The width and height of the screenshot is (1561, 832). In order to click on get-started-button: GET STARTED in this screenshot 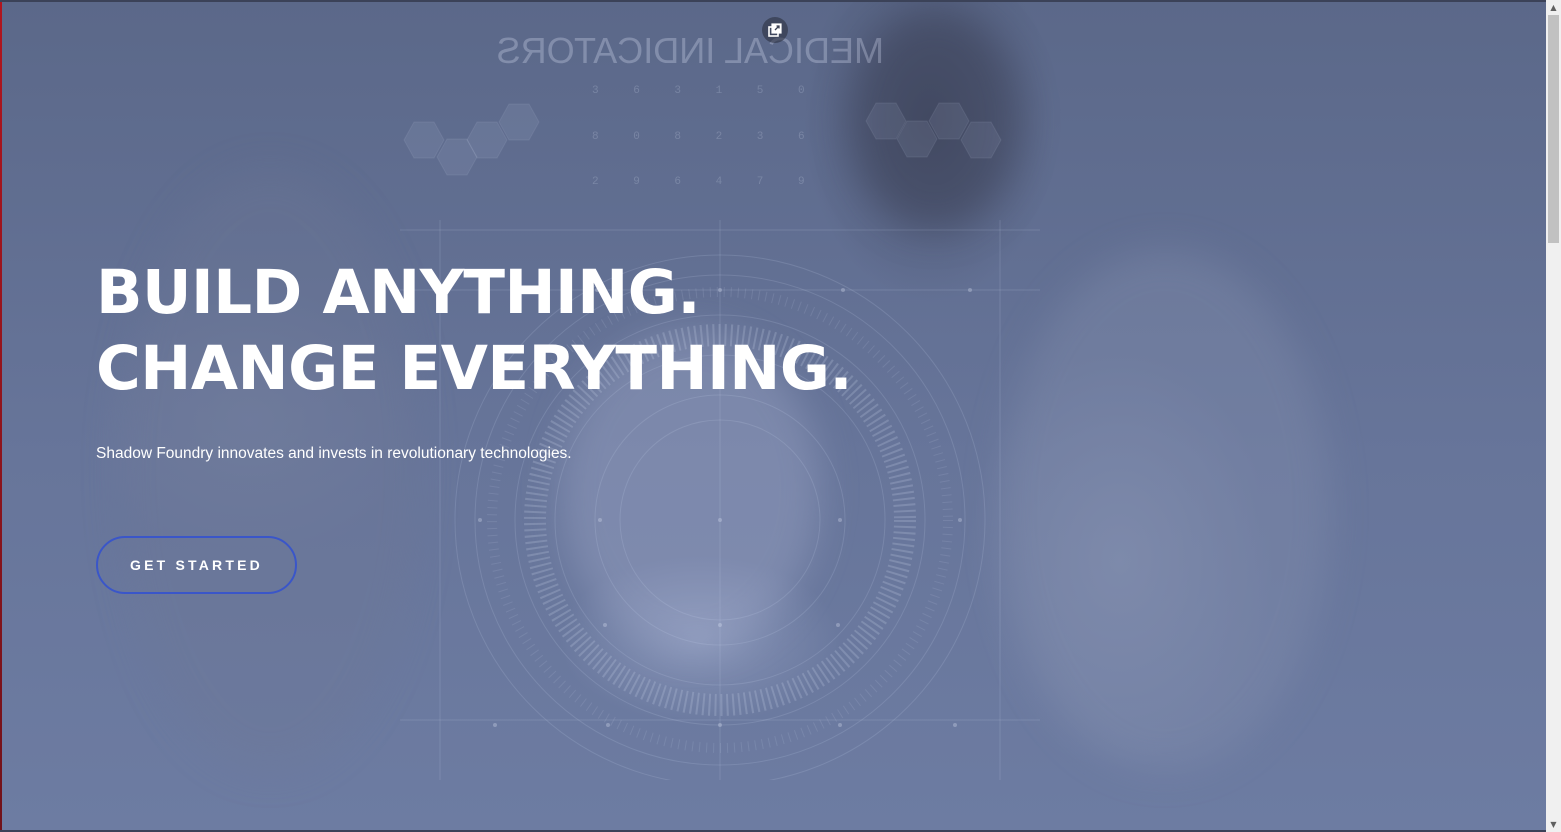, I will do `click(196, 565)`.